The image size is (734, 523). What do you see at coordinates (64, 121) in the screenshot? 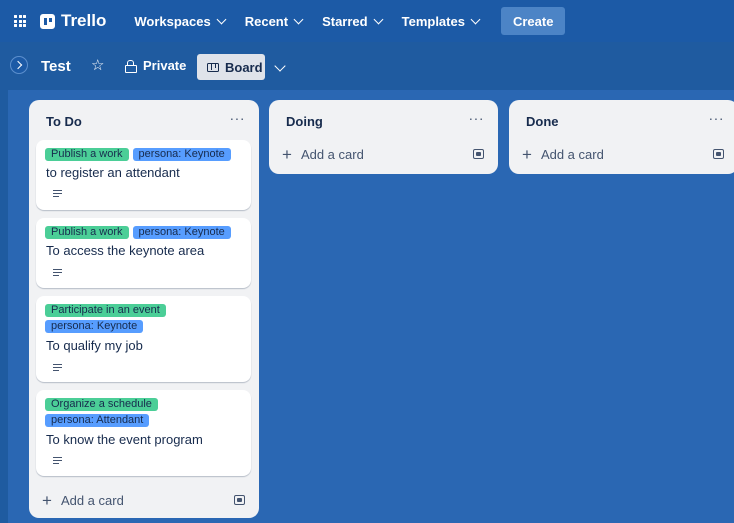
I see `list-title: To Do` at bounding box center [64, 121].